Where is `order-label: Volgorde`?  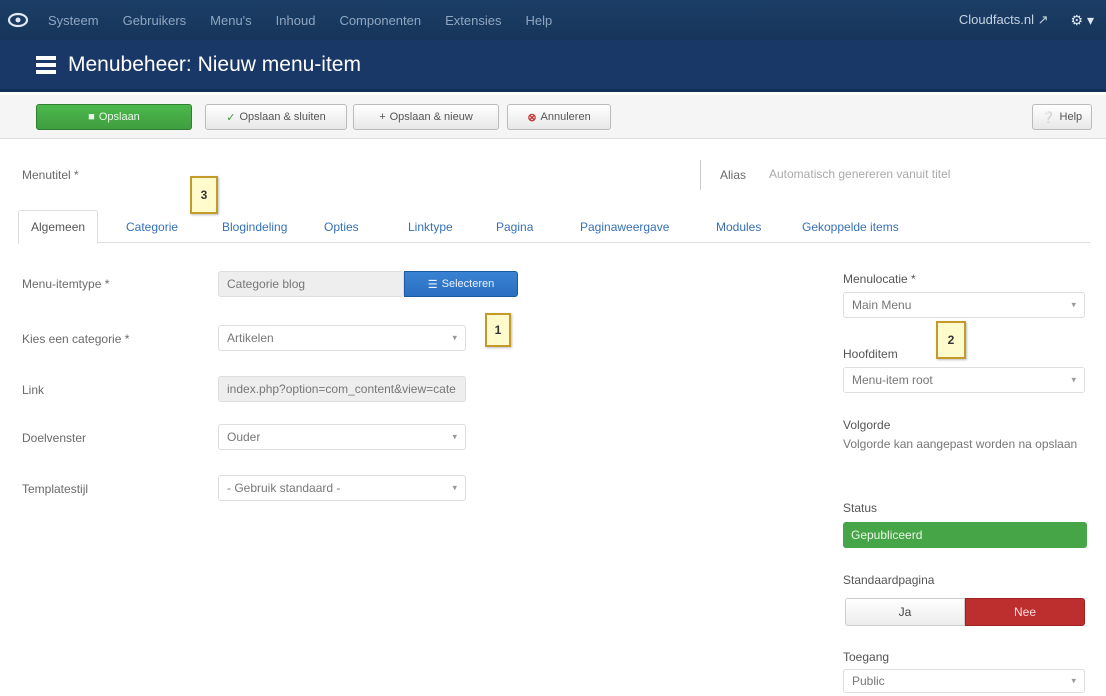 order-label: Volgorde is located at coordinates (867, 425).